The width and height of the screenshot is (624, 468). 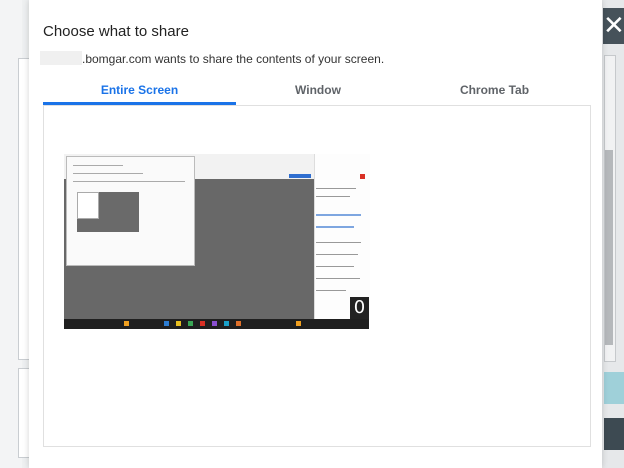 I want to click on thumbnail-badge: 0, so click(x=359, y=308).